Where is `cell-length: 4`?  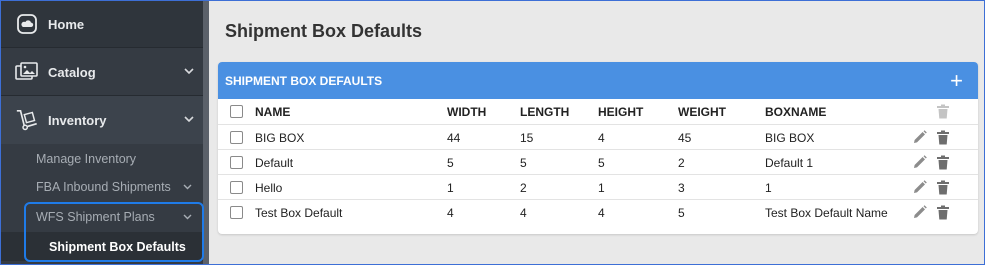
cell-length: 4 is located at coordinates (523, 212).